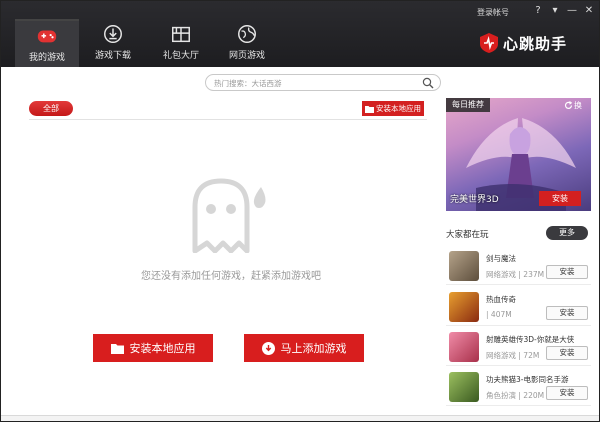 This screenshot has height=422, width=600. I want to click on bottom-border, so click(300, 418).